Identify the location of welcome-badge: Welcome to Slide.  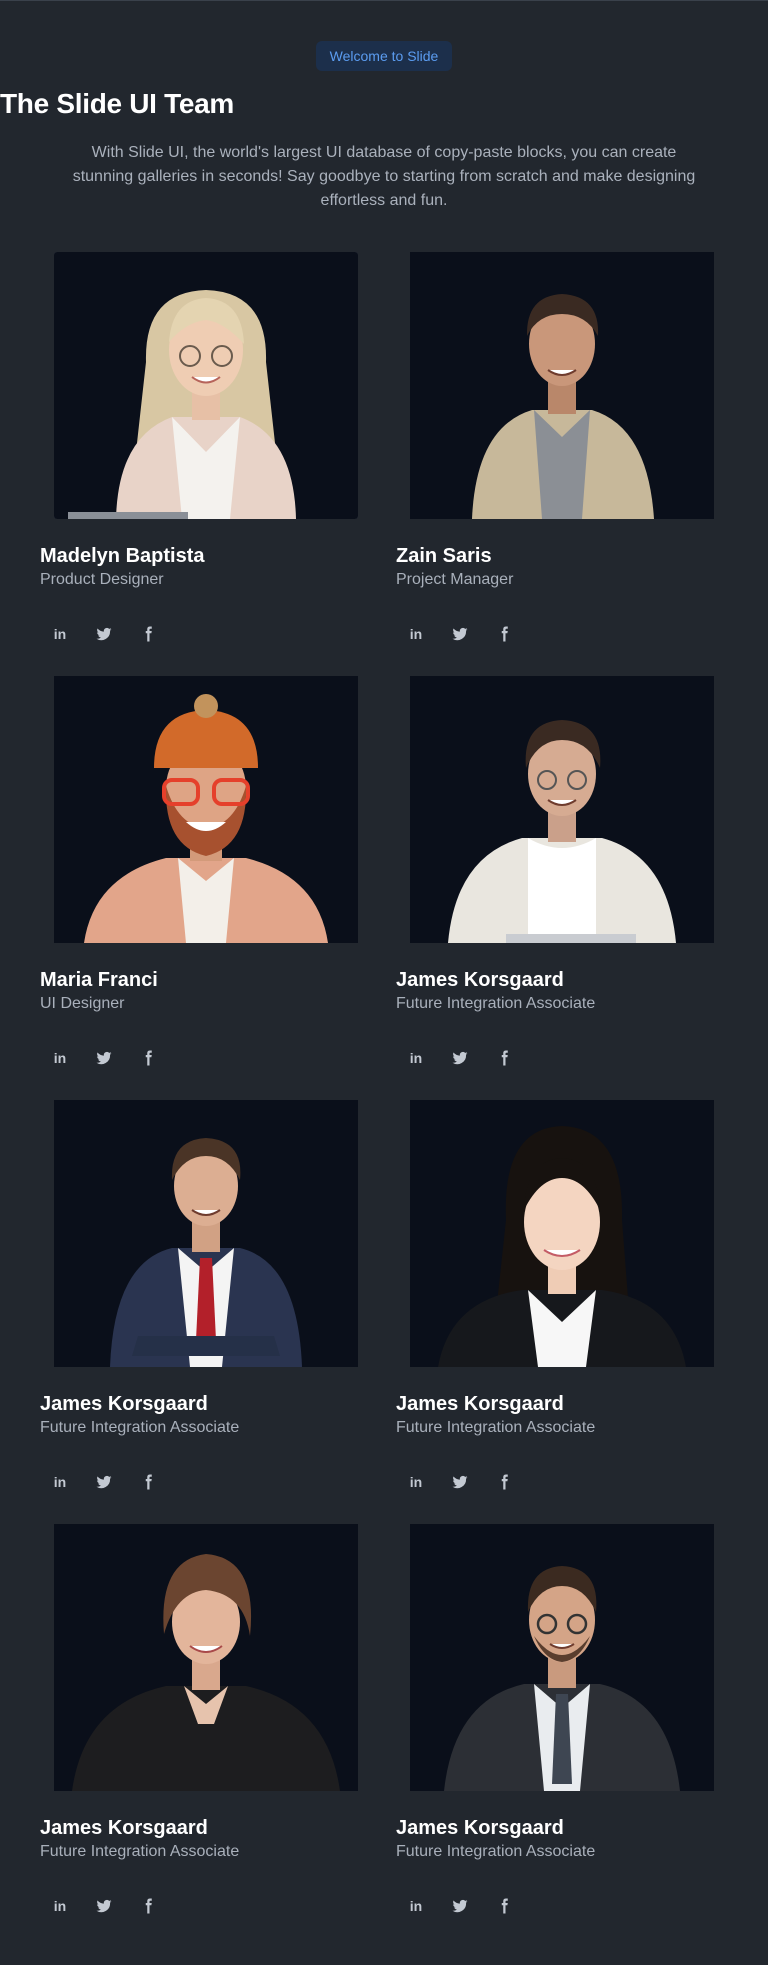
(384, 56).